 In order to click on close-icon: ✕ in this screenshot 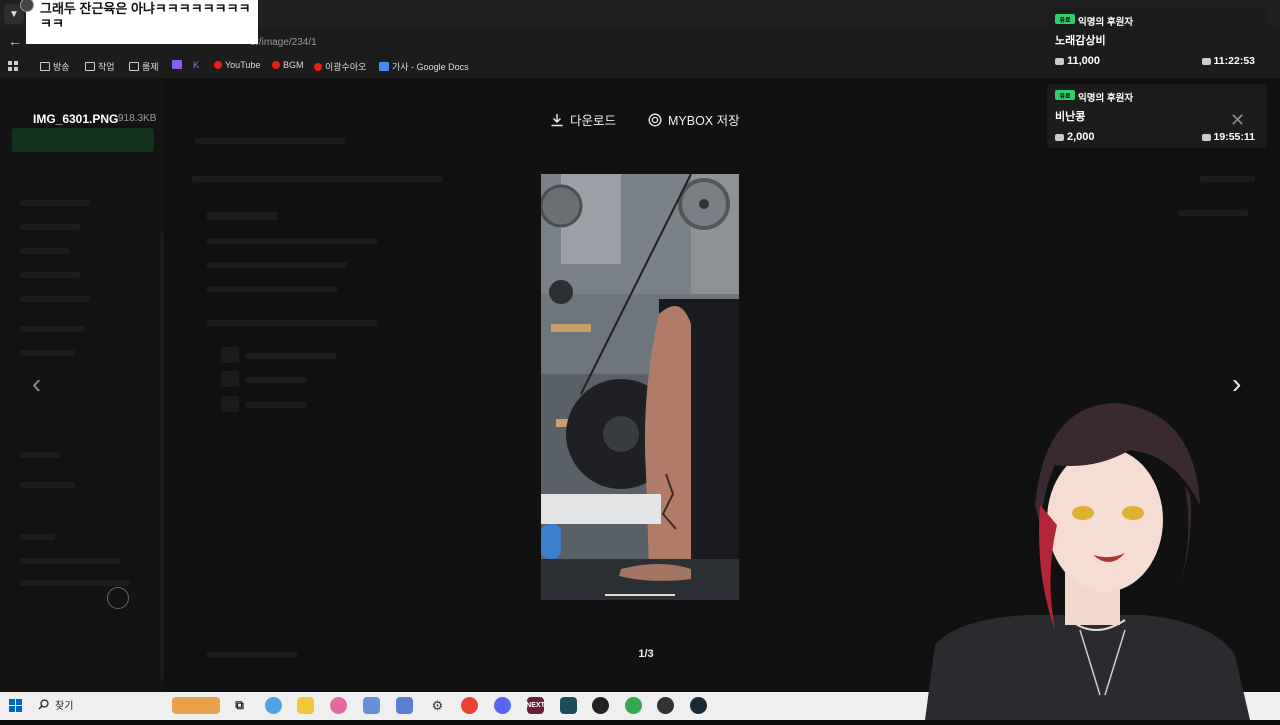, I will do `click(1238, 120)`.